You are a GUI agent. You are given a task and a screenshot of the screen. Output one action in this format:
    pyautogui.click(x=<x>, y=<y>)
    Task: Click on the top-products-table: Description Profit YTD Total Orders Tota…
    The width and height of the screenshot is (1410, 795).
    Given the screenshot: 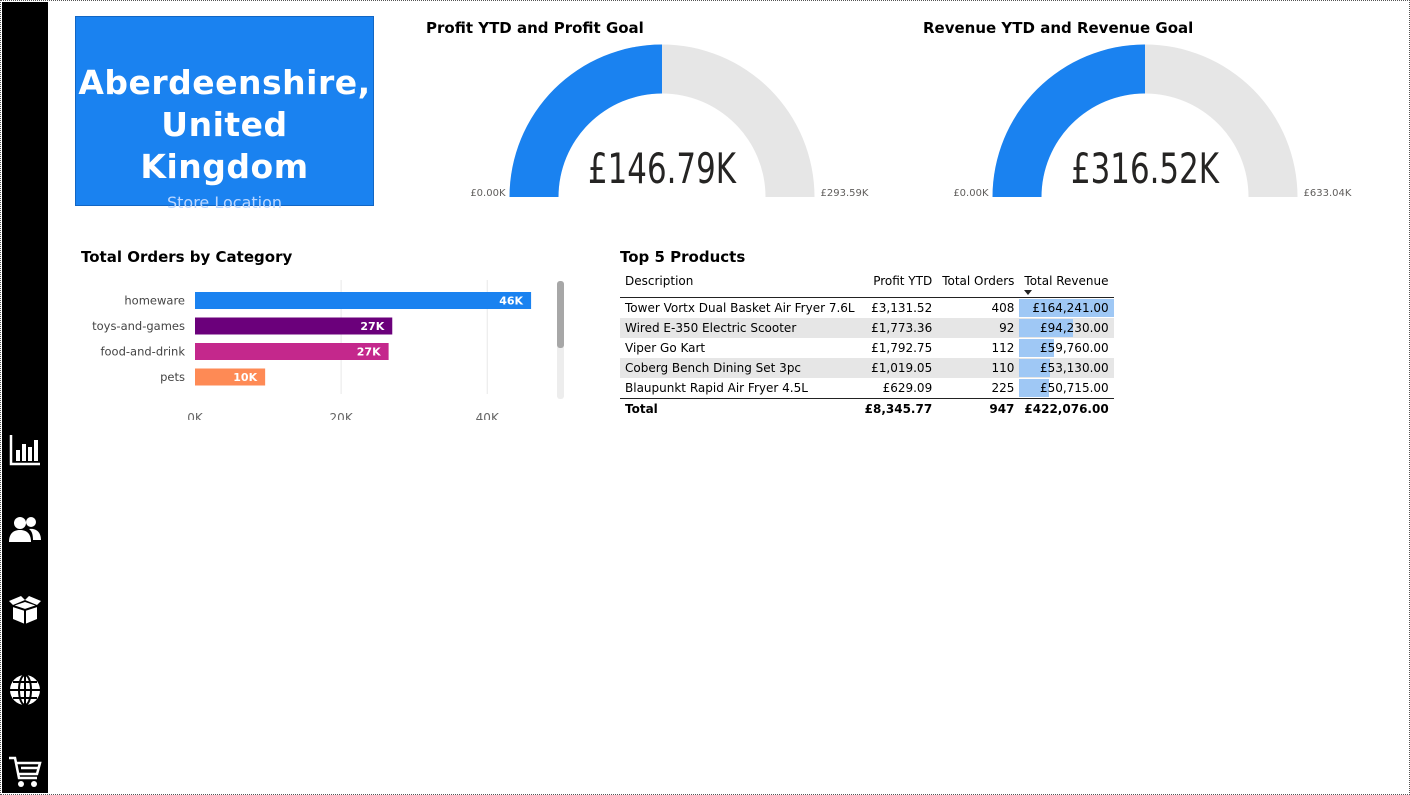 What is the action you would take?
    pyautogui.click(x=867, y=345)
    